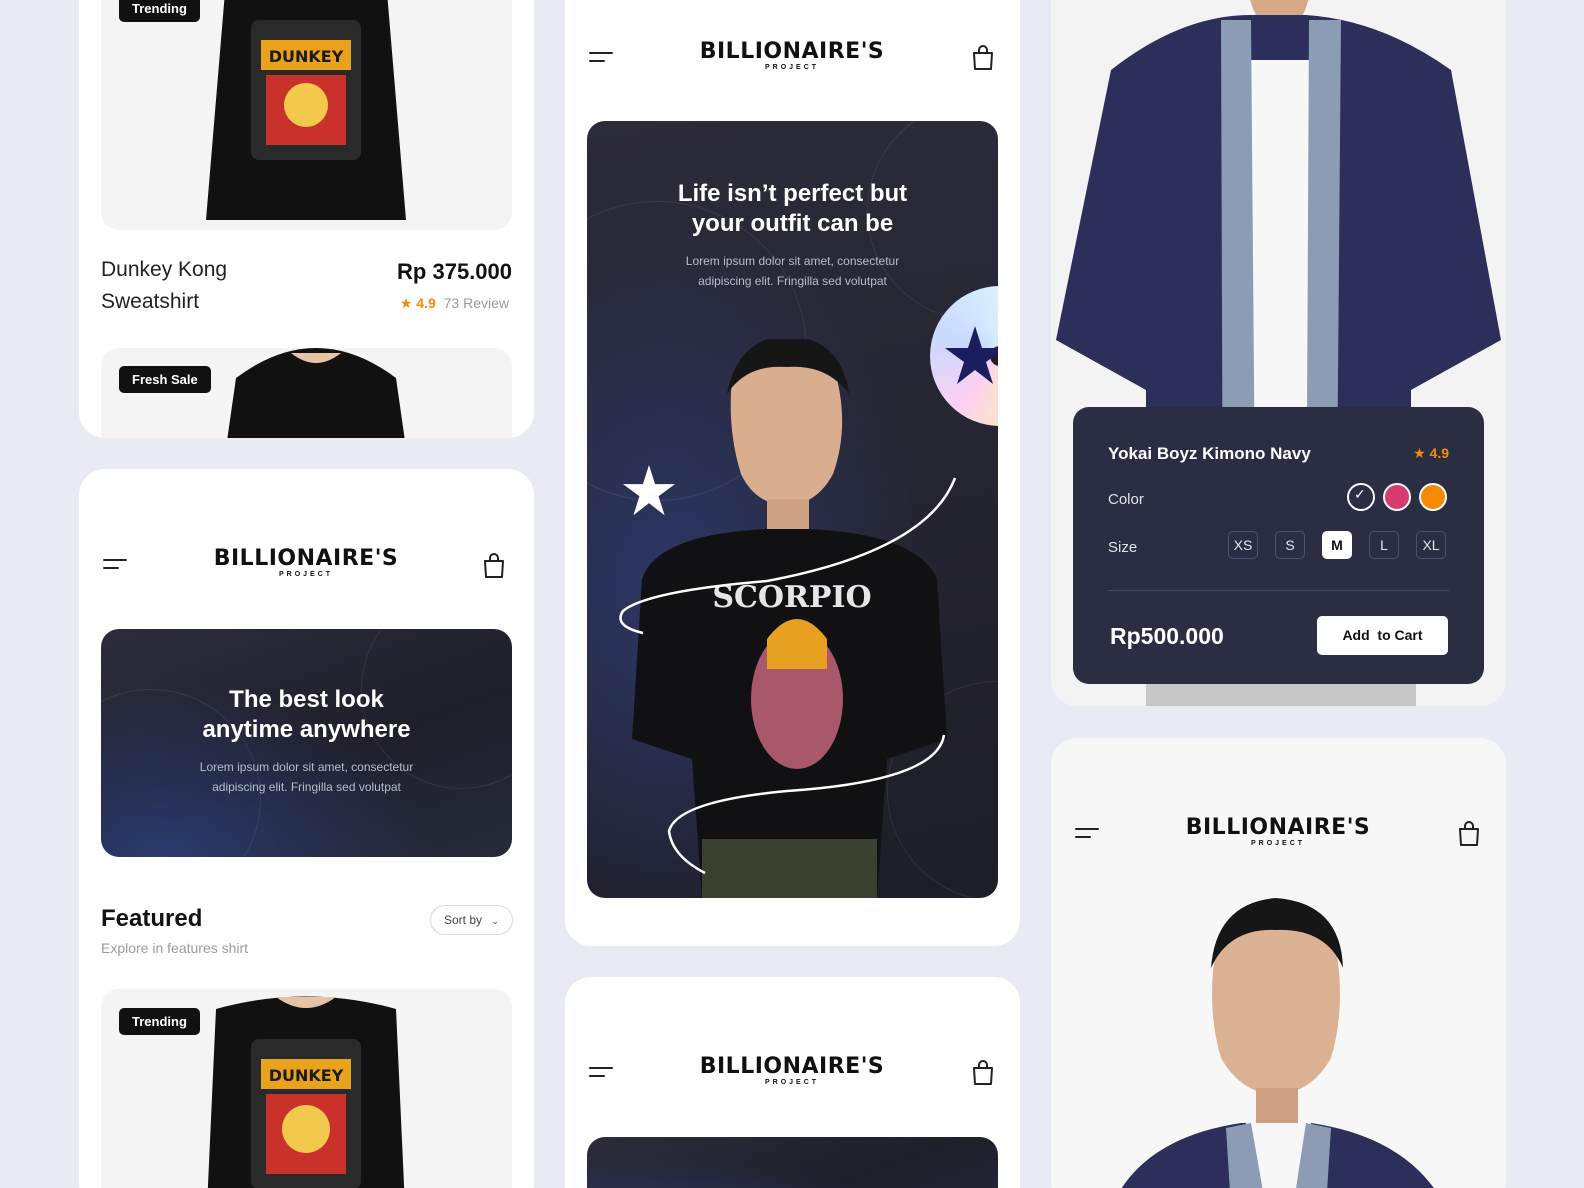  I want to click on brand-logo-center: BILLIONAIRE'S PROJECT, so click(792, 55).